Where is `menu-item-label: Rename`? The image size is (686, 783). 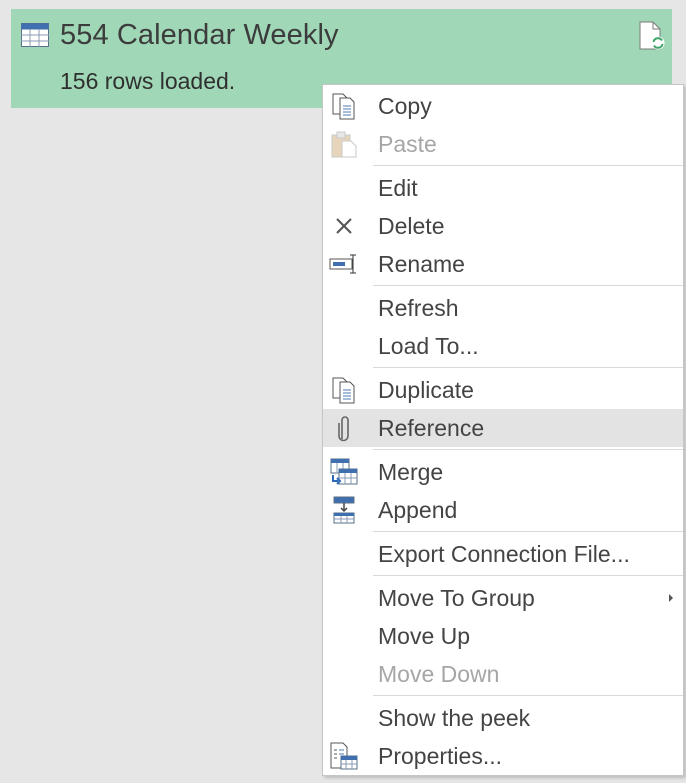
menu-item-label: Rename is located at coordinates (421, 264).